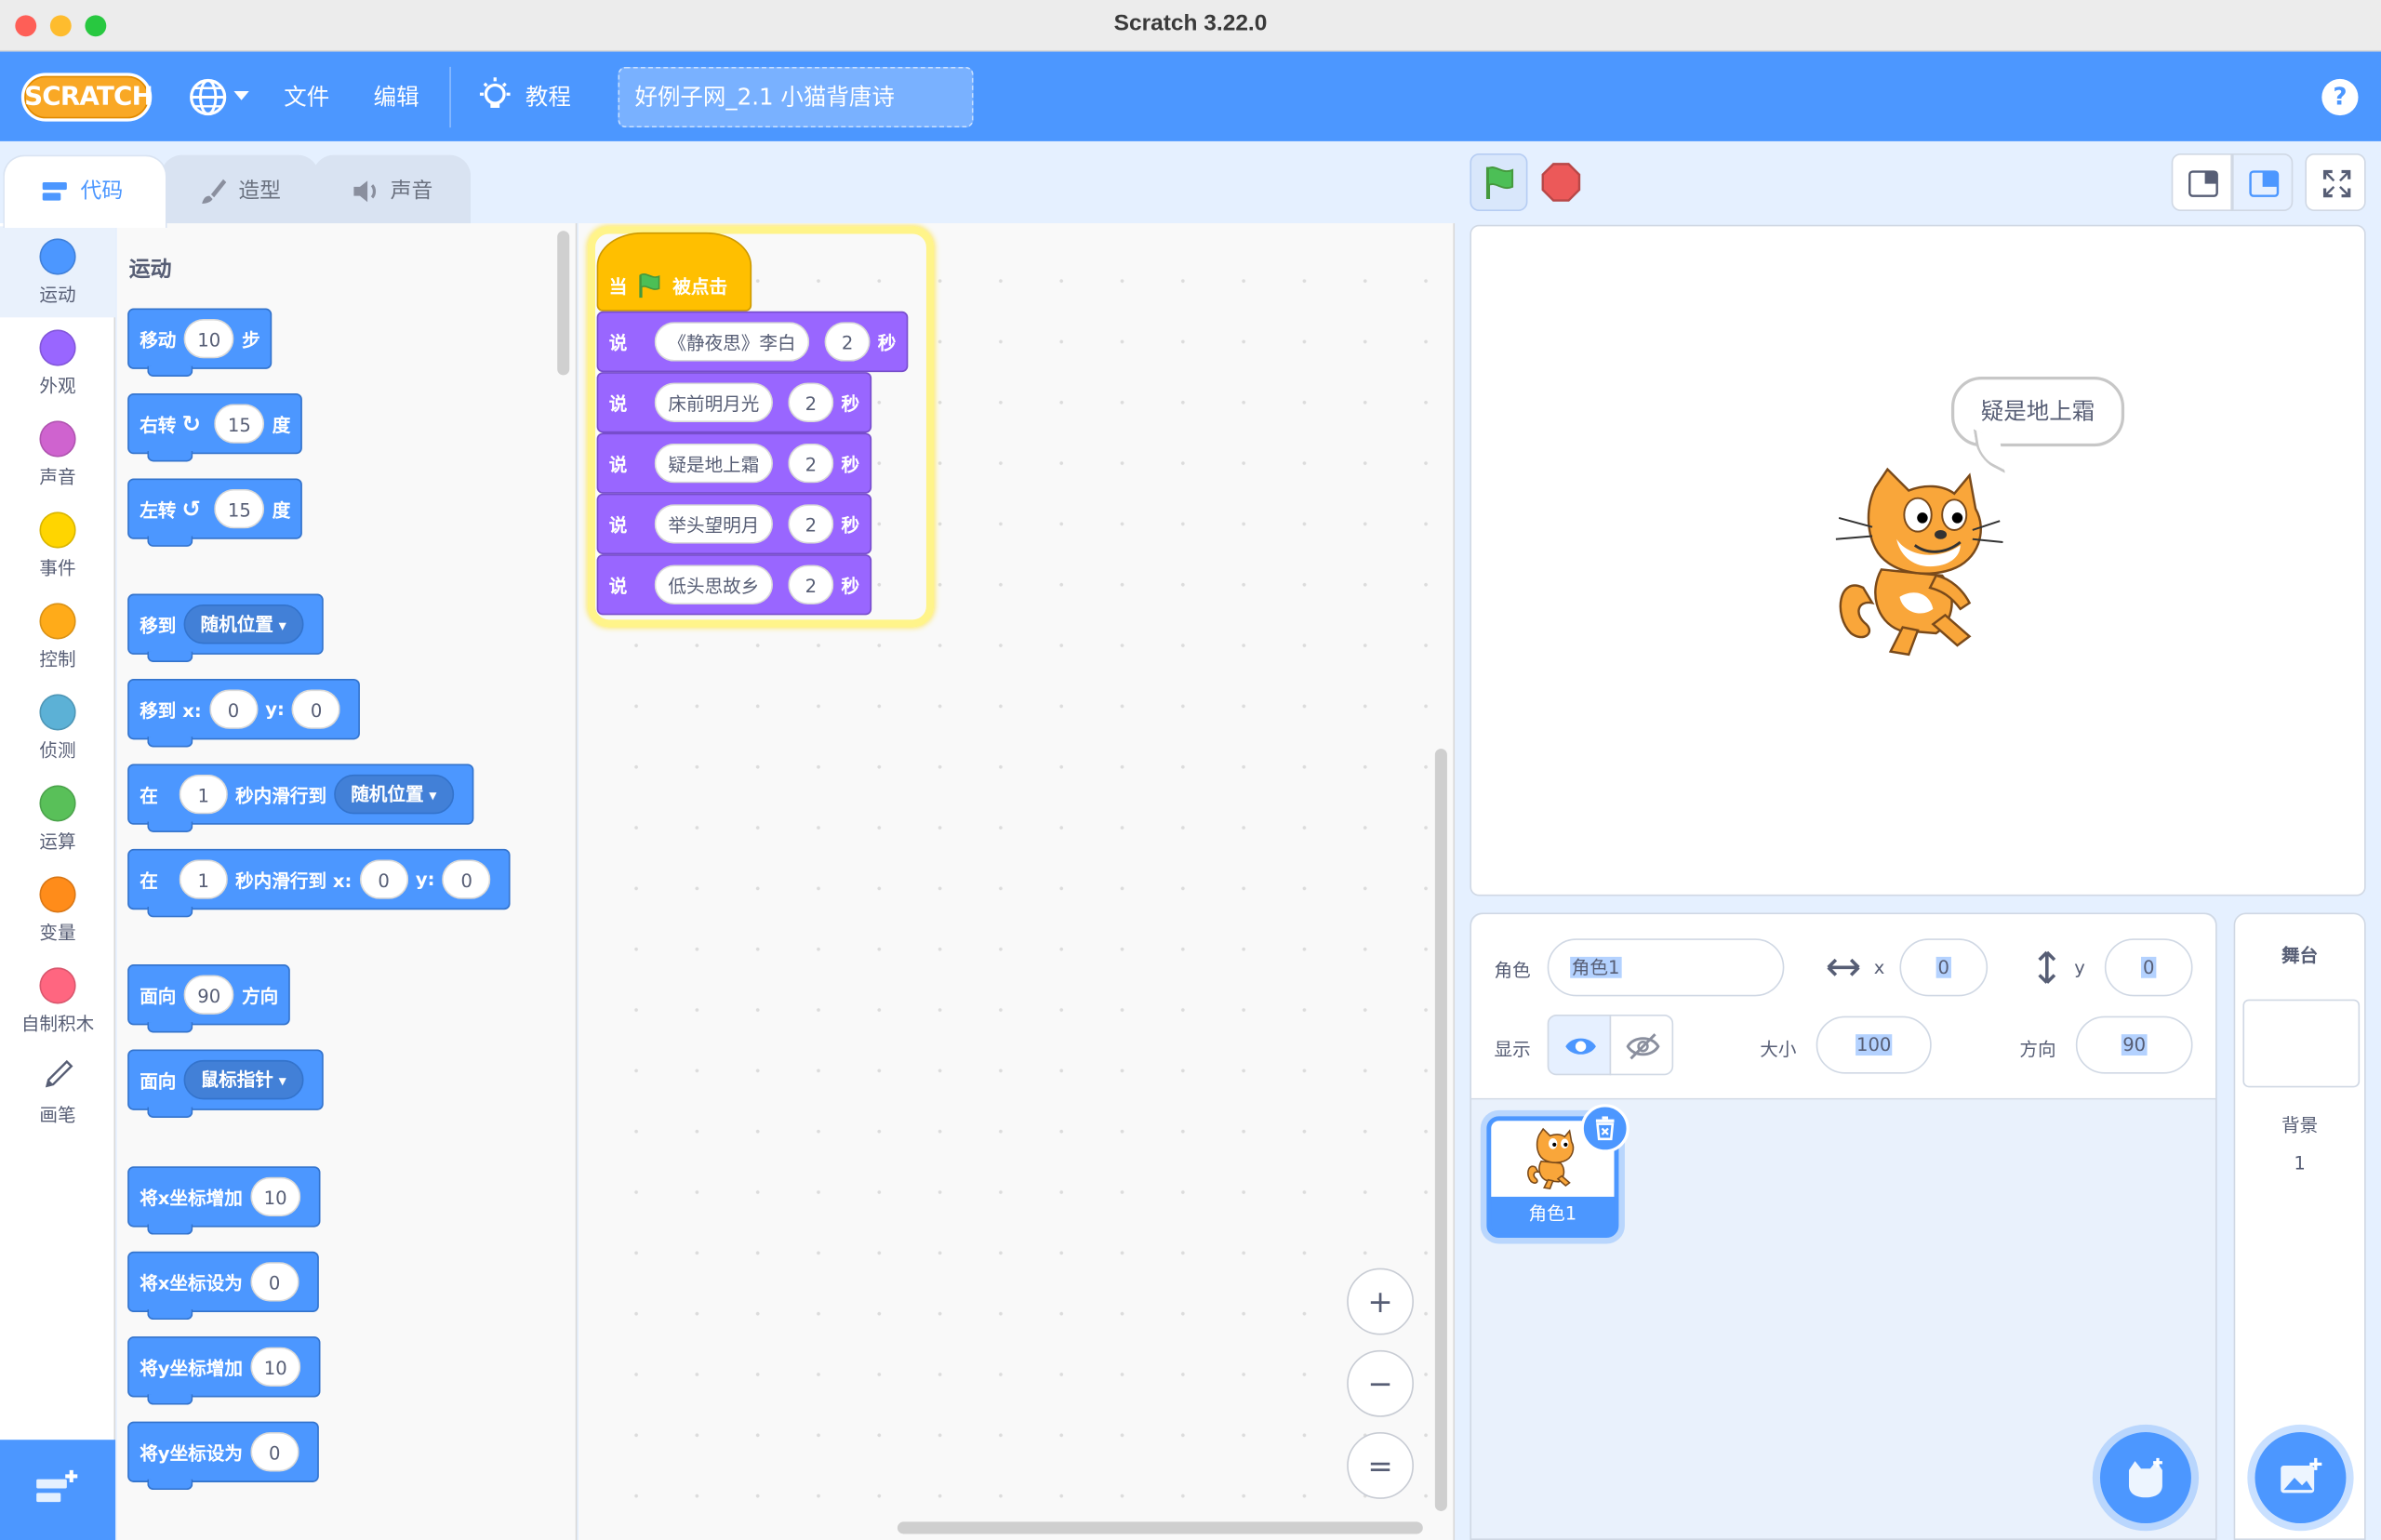 The width and height of the screenshot is (2381, 1540). What do you see at coordinates (714, 584) in the screenshot?
I see `block-text-input: 低头思故乡` at bounding box center [714, 584].